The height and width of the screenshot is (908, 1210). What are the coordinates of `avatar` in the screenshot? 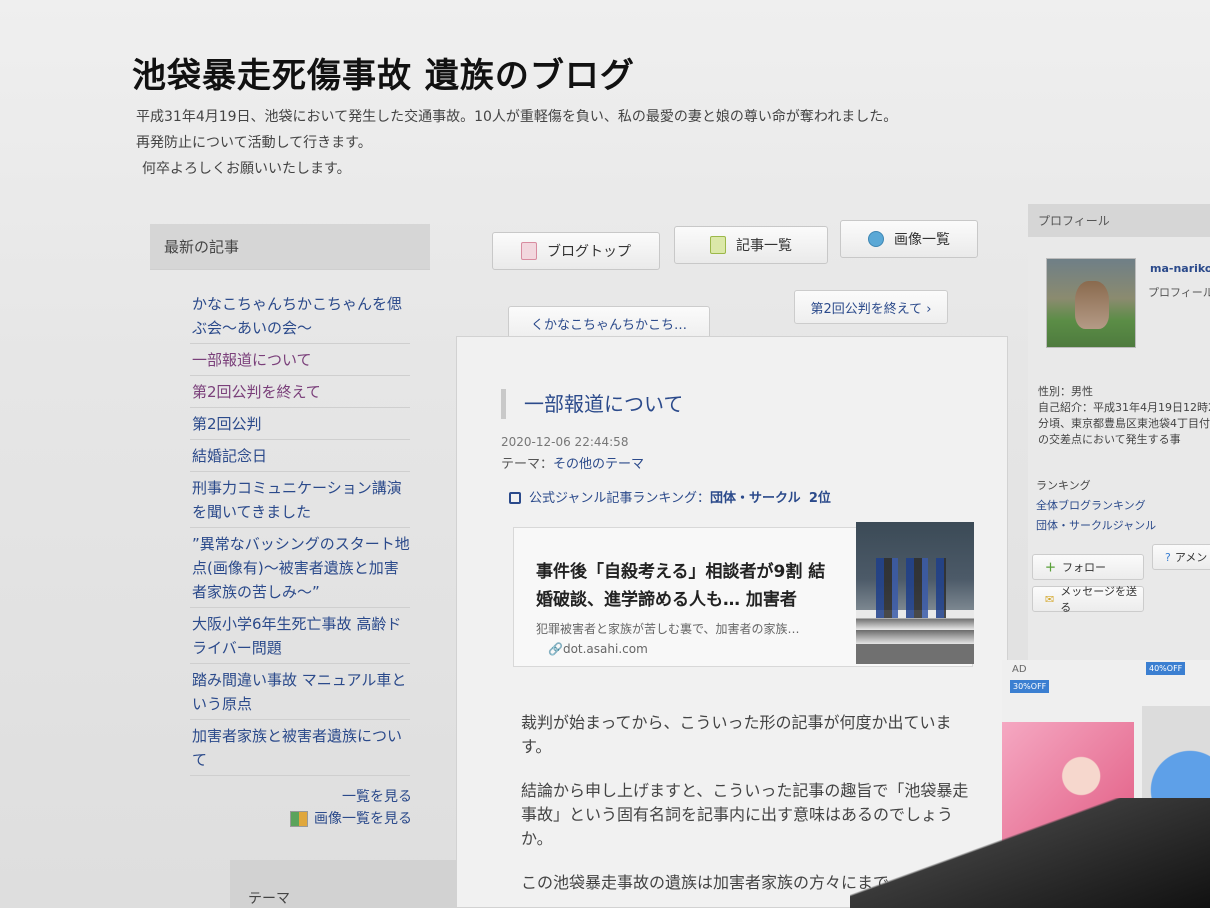 It's located at (1091, 303).